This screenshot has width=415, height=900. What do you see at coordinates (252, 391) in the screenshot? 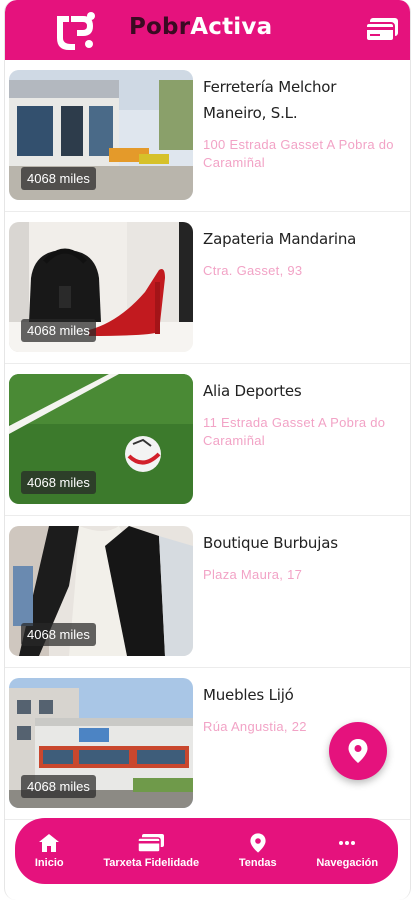
I see `store-name: Alia Deportes` at bounding box center [252, 391].